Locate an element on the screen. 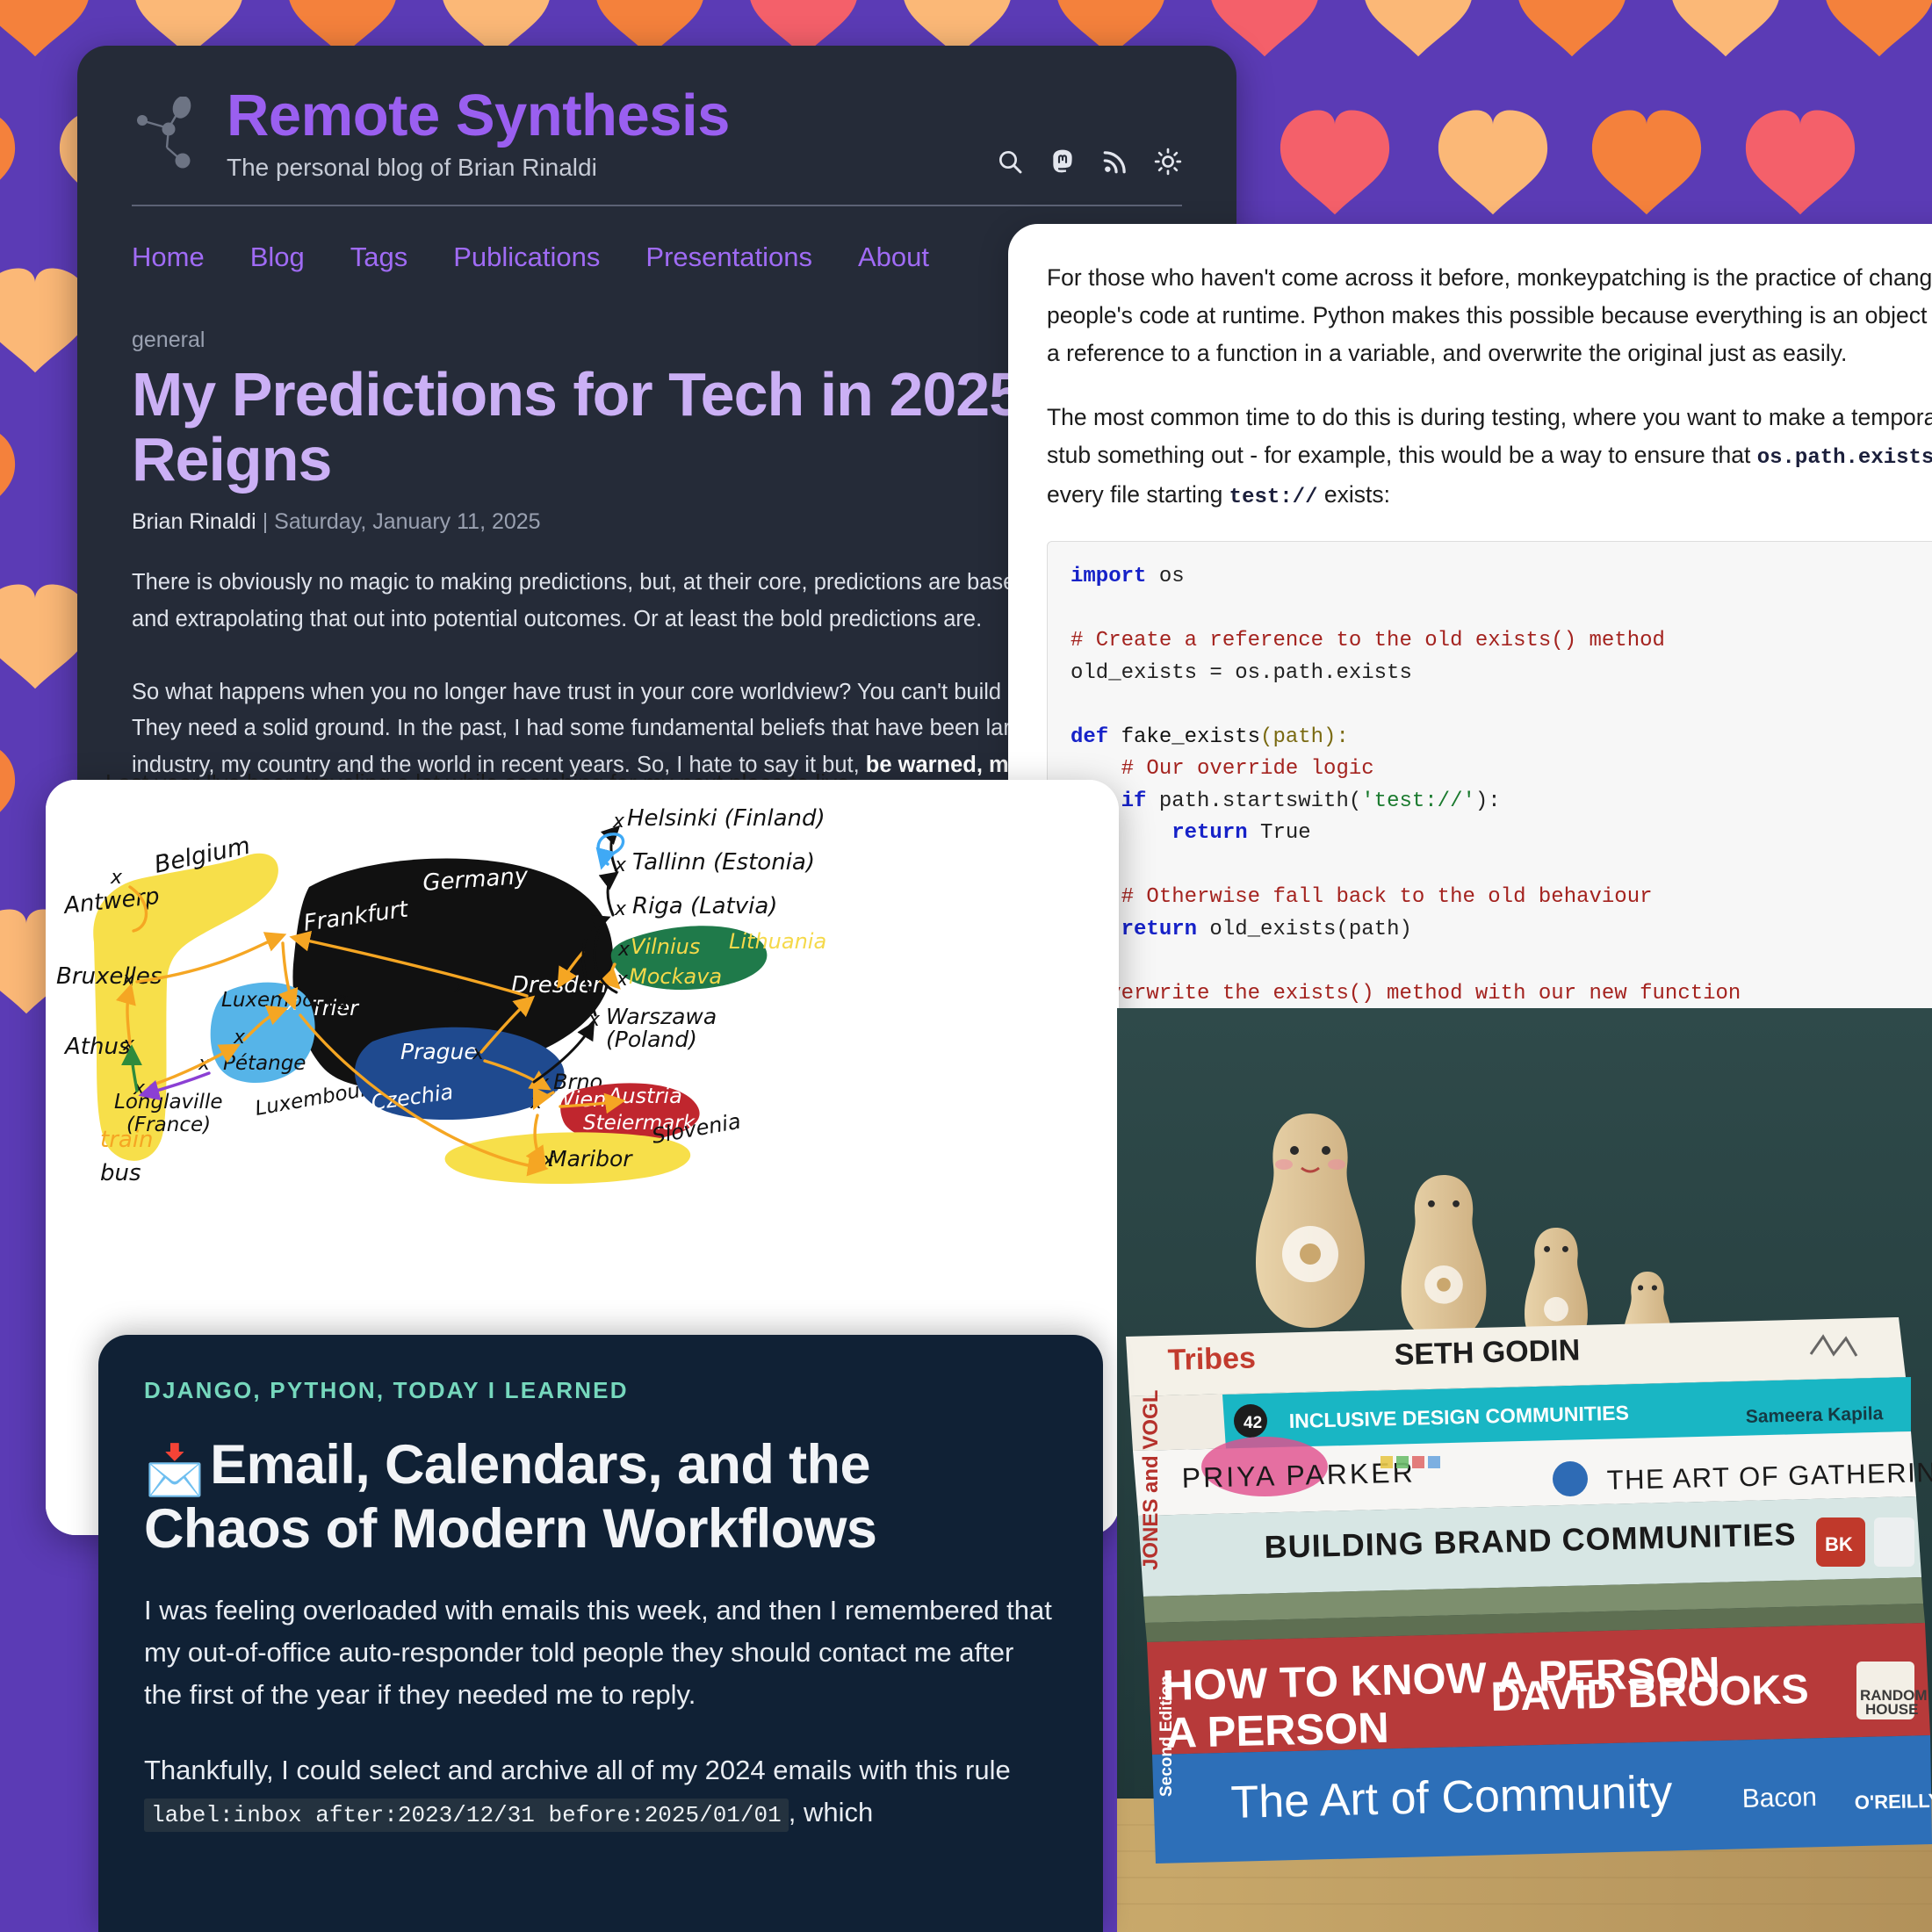  legend-label-train: train is located at coordinates (127, 1140).